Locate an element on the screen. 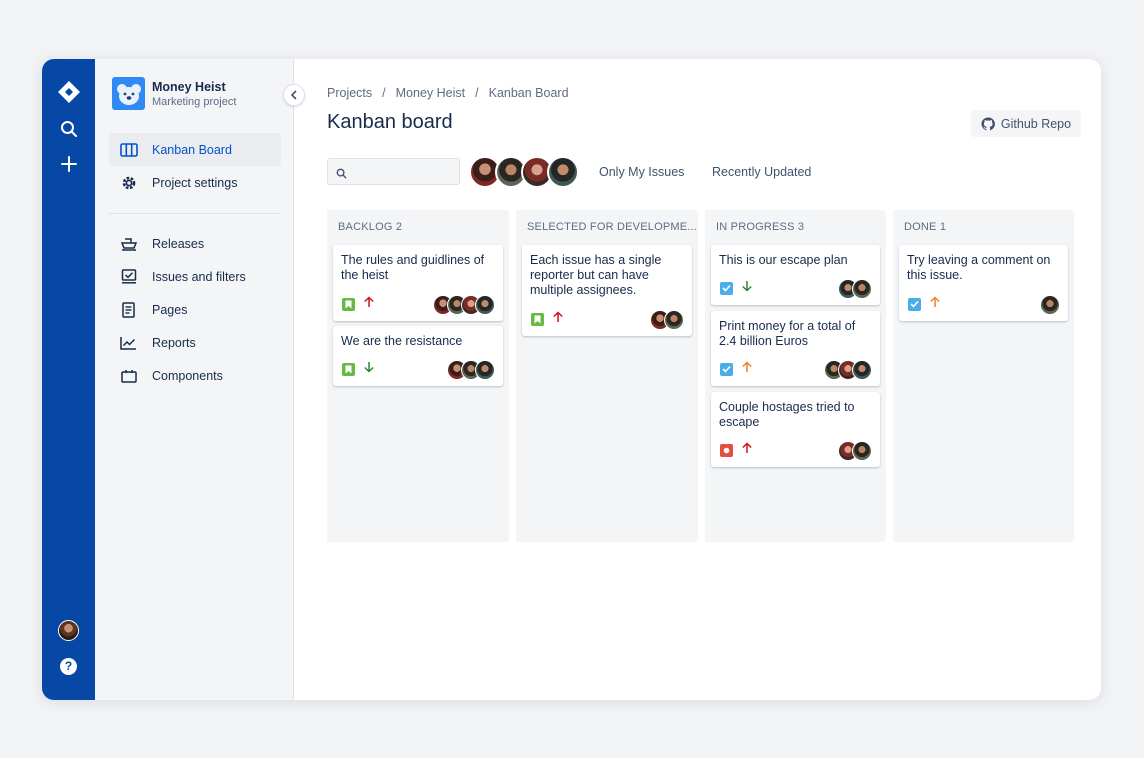  sidebar-item-kanban-board: Kanban Board is located at coordinates (195, 149).